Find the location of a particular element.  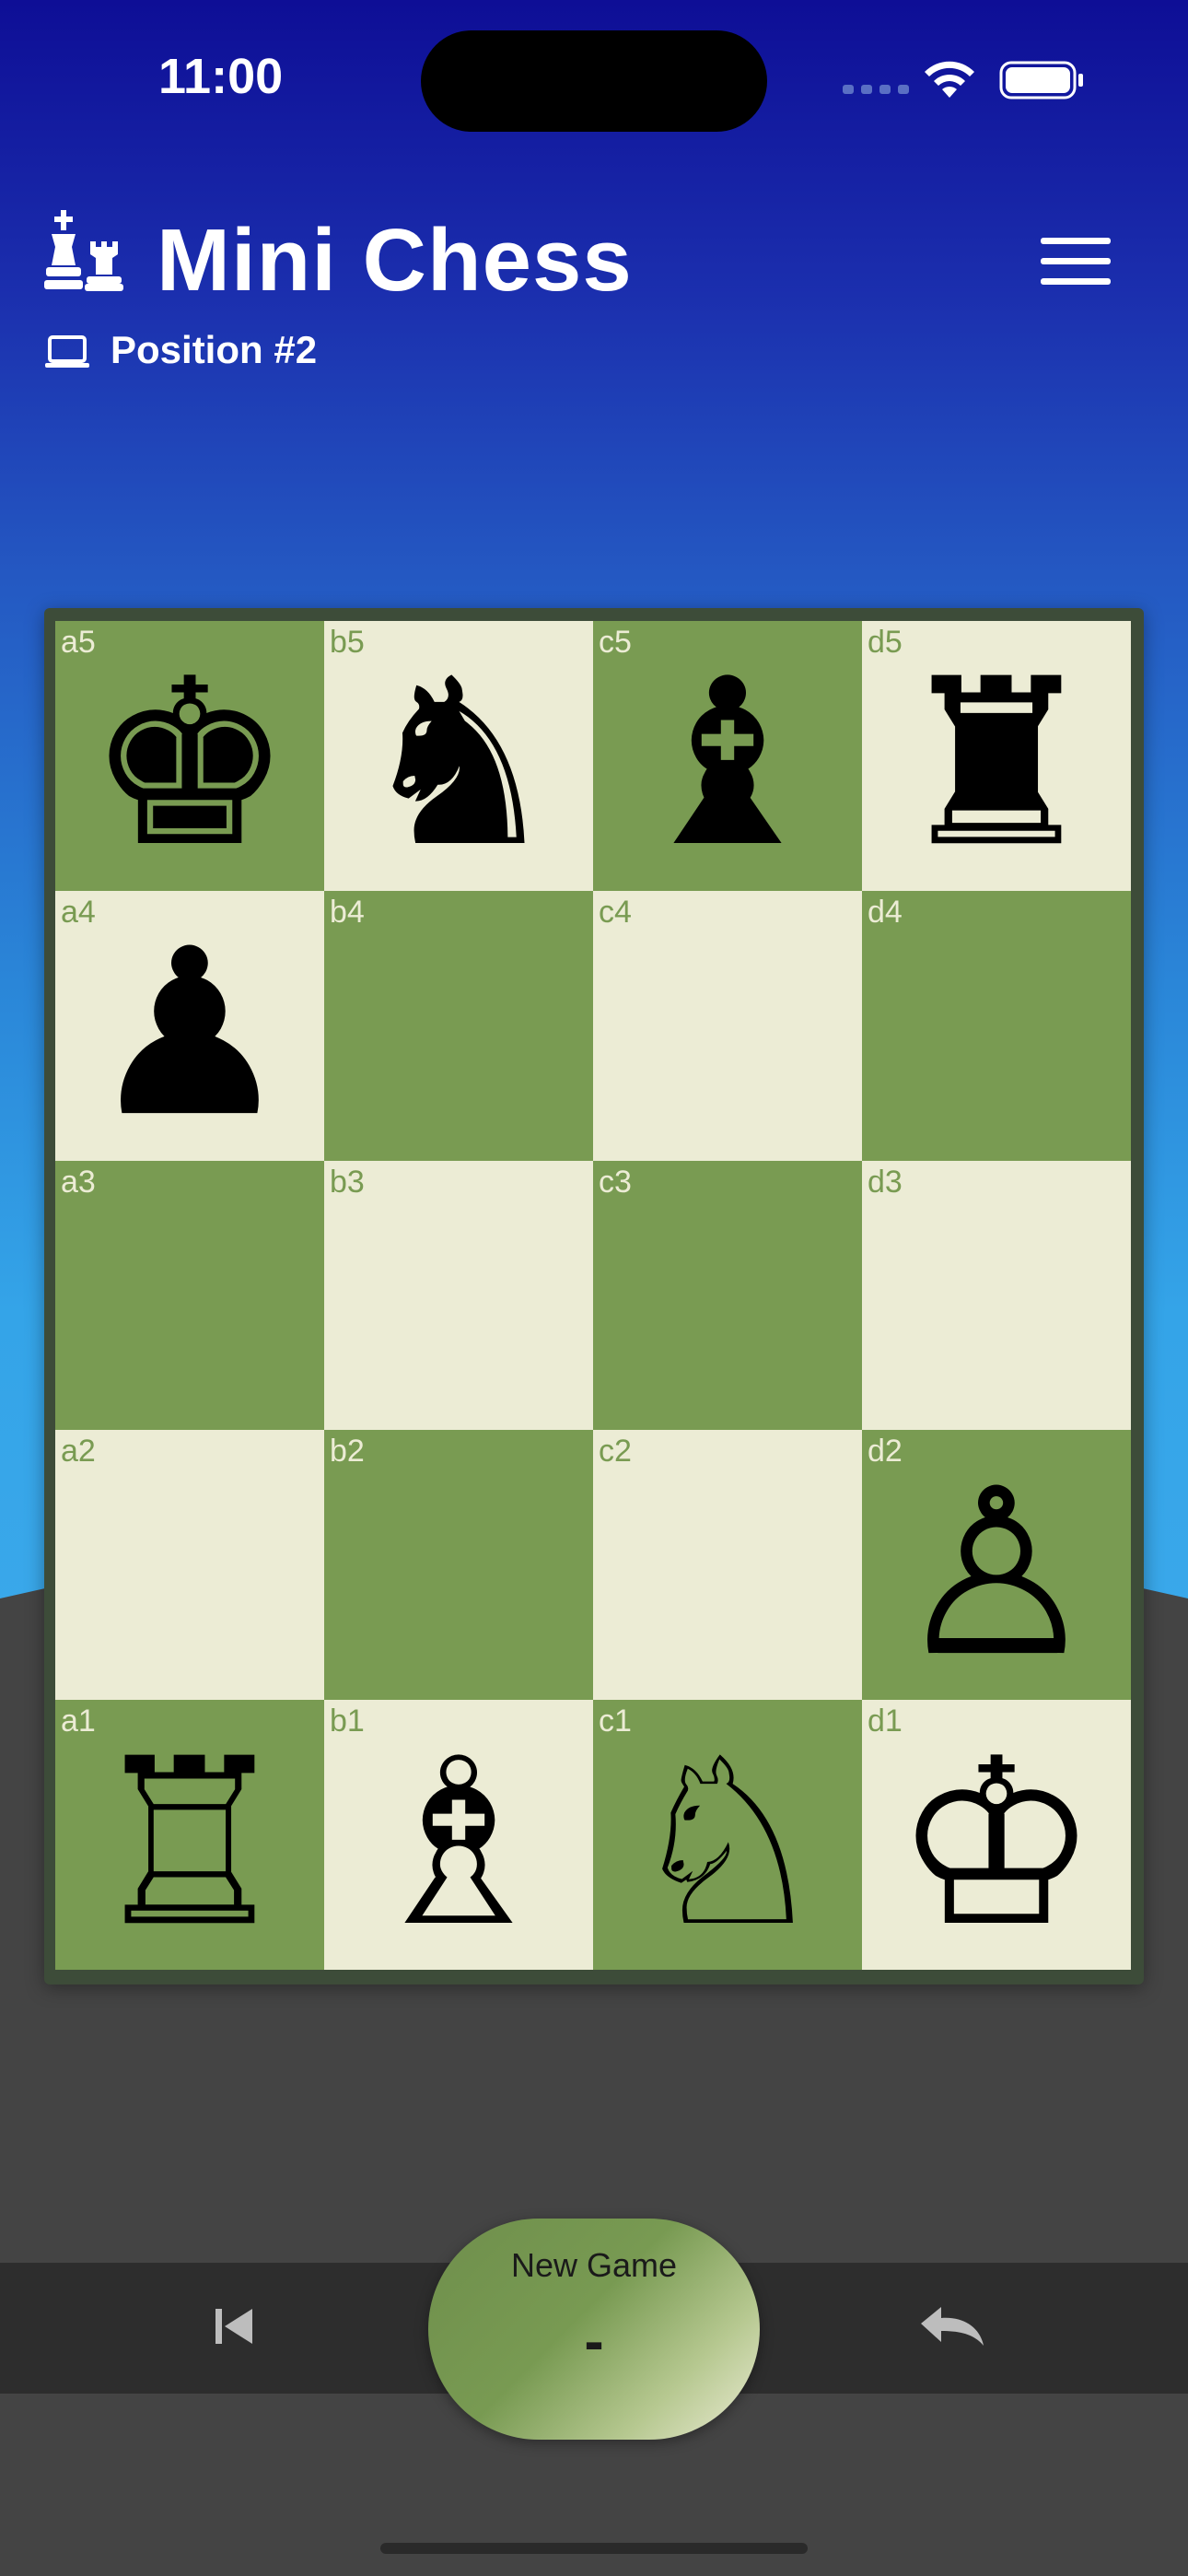

square-c3: c3 is located at coordinates (727, 1295).